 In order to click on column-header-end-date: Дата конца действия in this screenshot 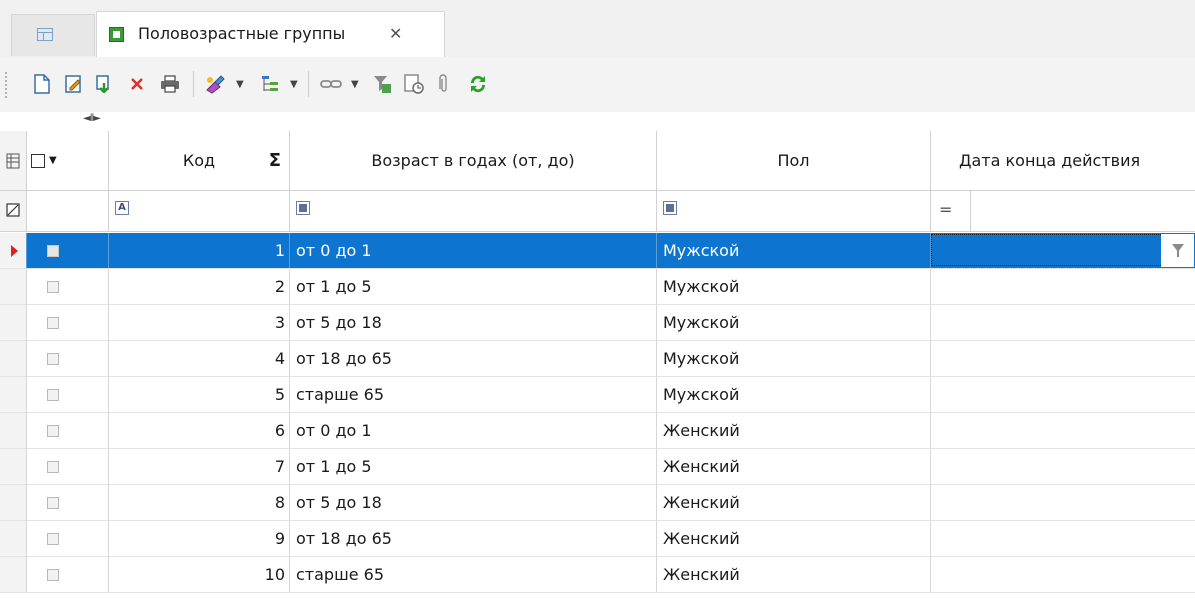, I will do `click(1063, 160)`.